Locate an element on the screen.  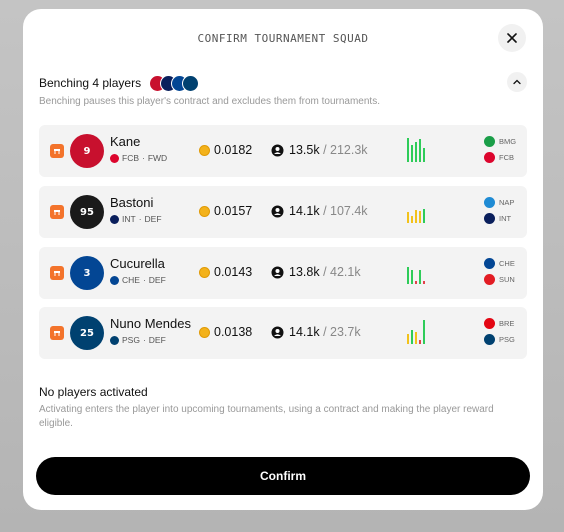
player-meta: INT · DEF is located at coordinates (136, 219).